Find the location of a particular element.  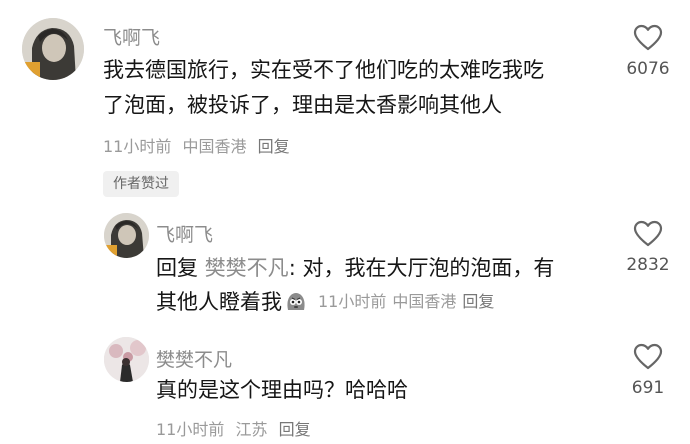

comment-time: 11小时前 is located at coordinates (137, 146).